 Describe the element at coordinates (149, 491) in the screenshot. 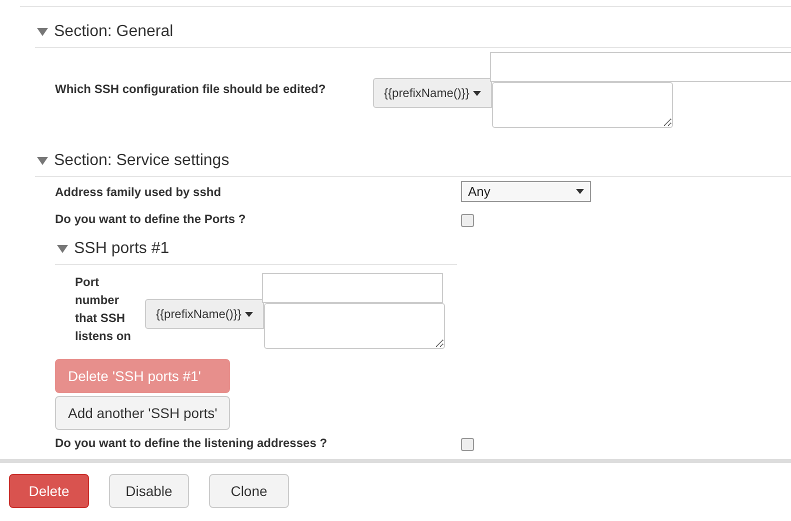

I see `footer-button: Disable` at that location.